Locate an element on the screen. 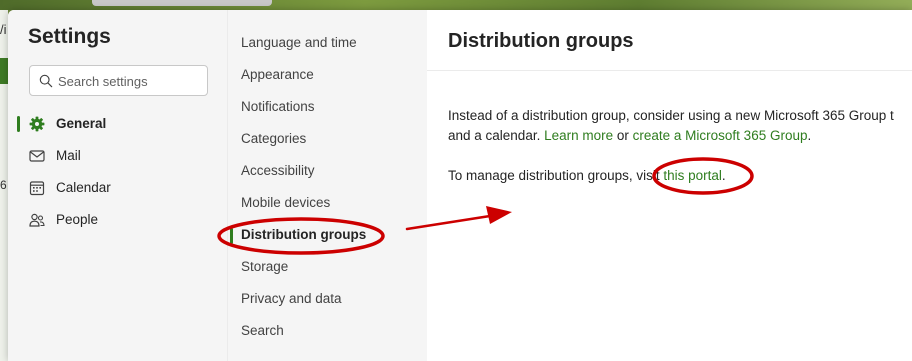 This screenshot has height=361, width=912. page-title: Distribution groups is located at coordinates (541, 41).